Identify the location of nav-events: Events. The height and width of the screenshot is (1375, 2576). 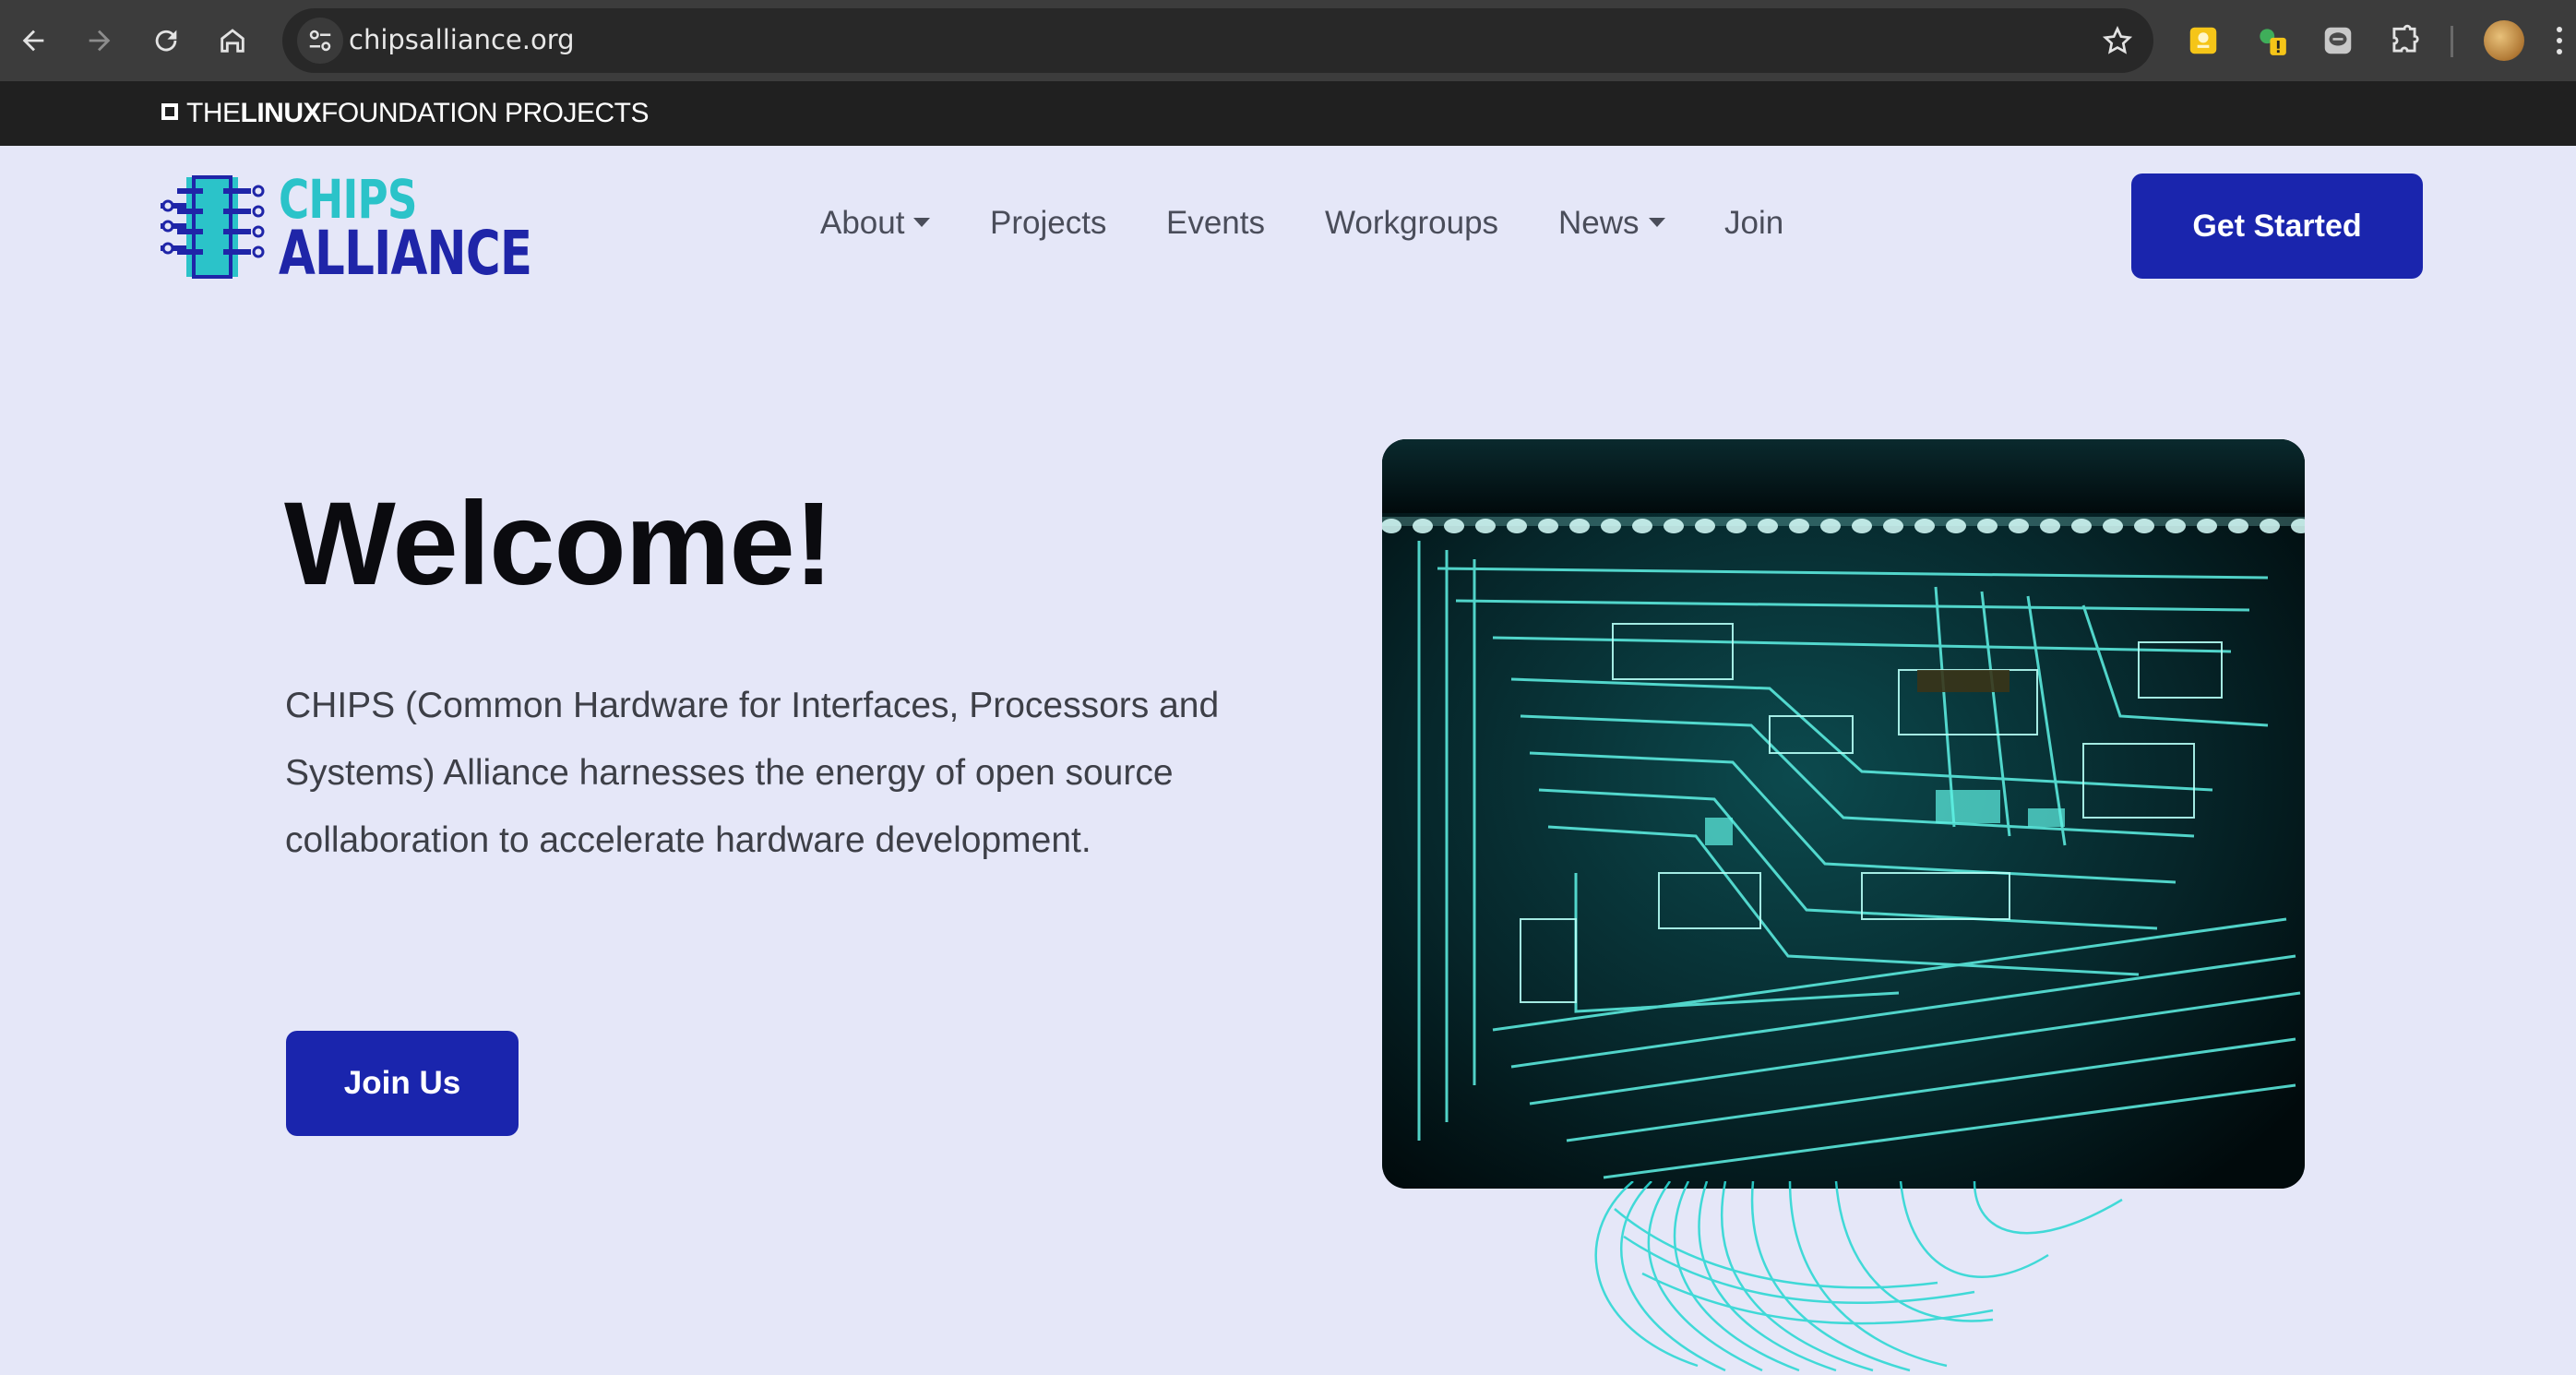
(1215, 223).